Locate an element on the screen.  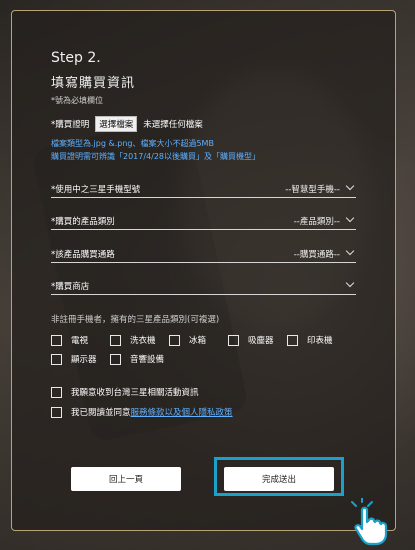
checkbox-fridge: 冰箱 is located at coordinates (198, 340).